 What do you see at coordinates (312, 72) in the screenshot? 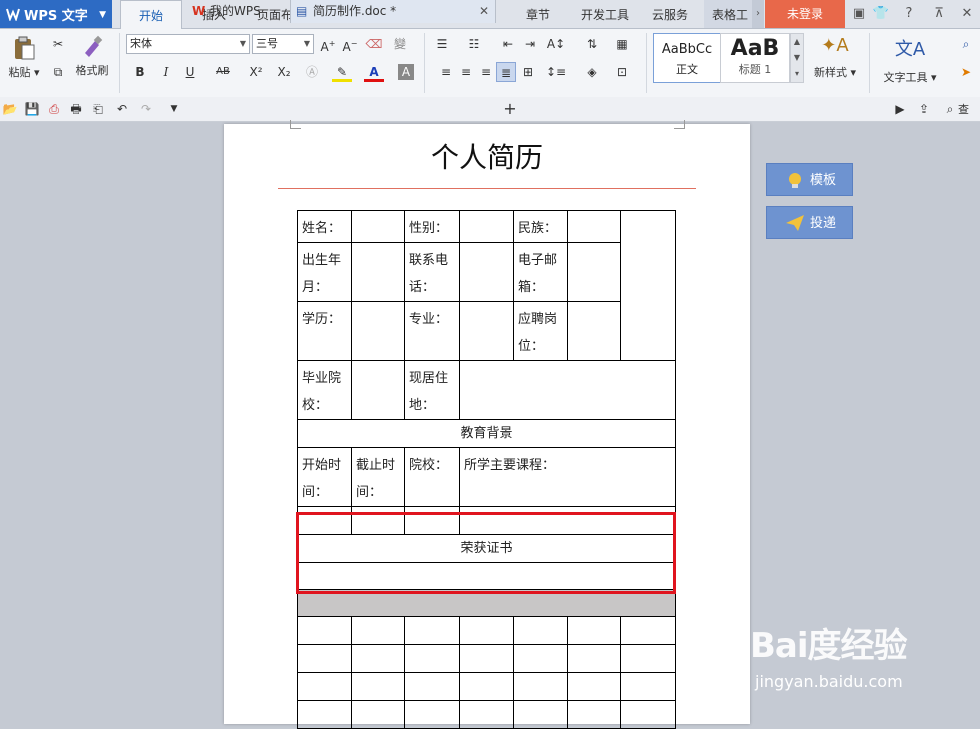
I see `text-effect-icon: Ⓐ` at bounding box center [312, 72].